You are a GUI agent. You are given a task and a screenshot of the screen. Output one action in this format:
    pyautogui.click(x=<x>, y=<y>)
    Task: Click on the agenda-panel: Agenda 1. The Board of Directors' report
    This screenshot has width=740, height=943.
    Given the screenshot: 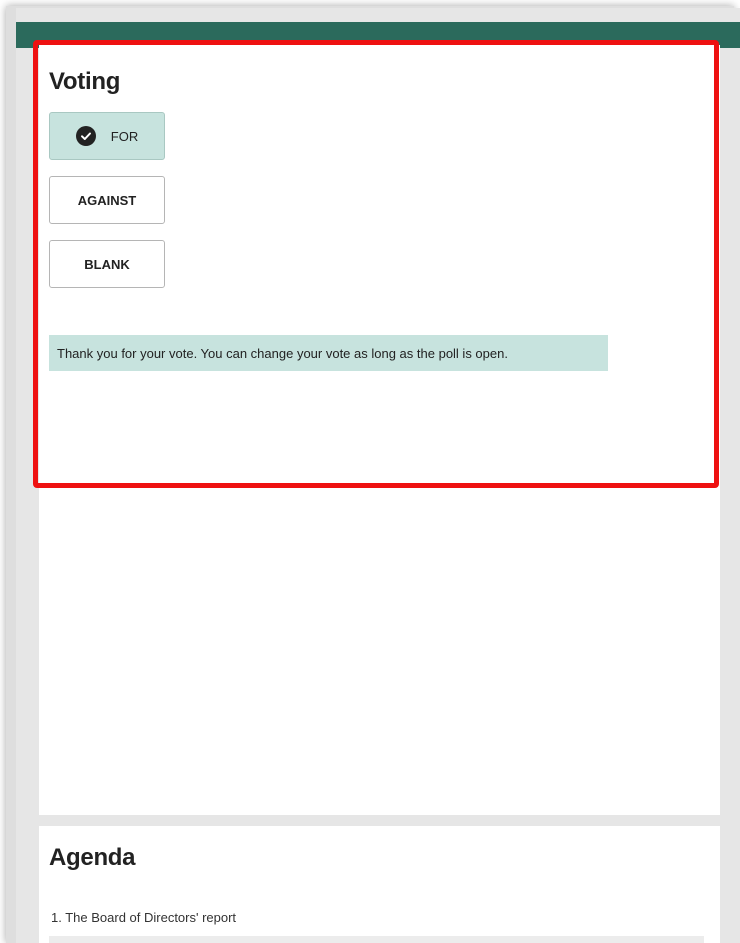 What is the action you would take?
    pyautogui.click(x=379, y=884)
    